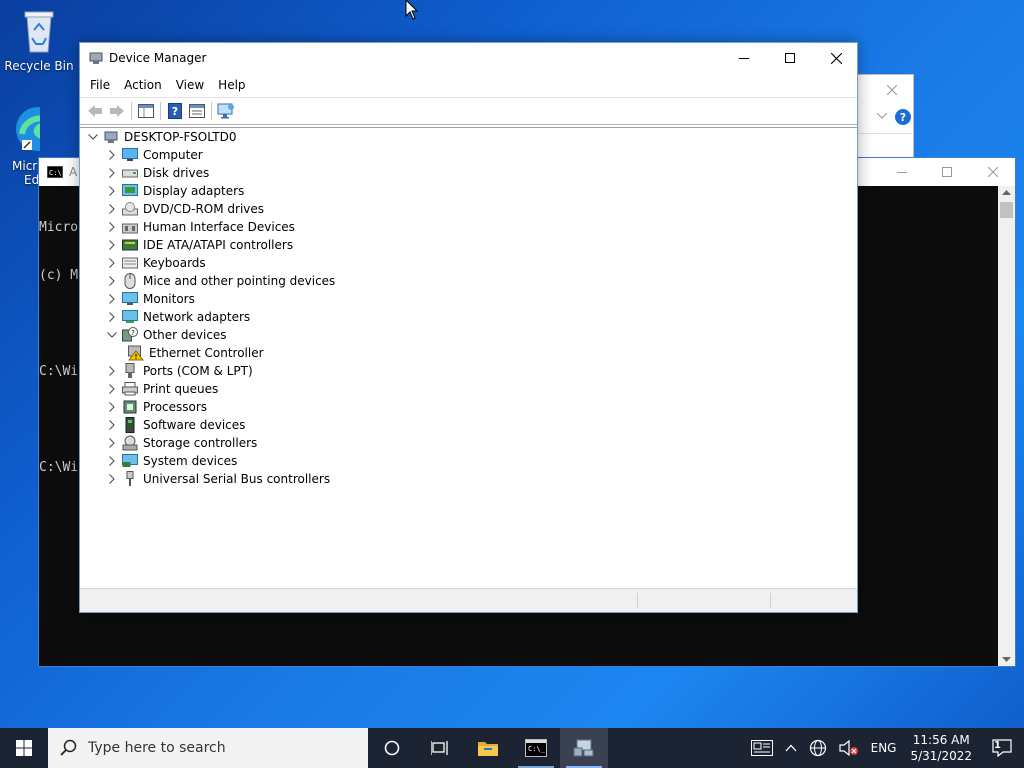 Image resolution: width=1024 pixels, height=768 pixels. What do you see at coordinates (111, 137) in the screenshot?
I see `computer-root-icon` at bounding box center [111, 137].